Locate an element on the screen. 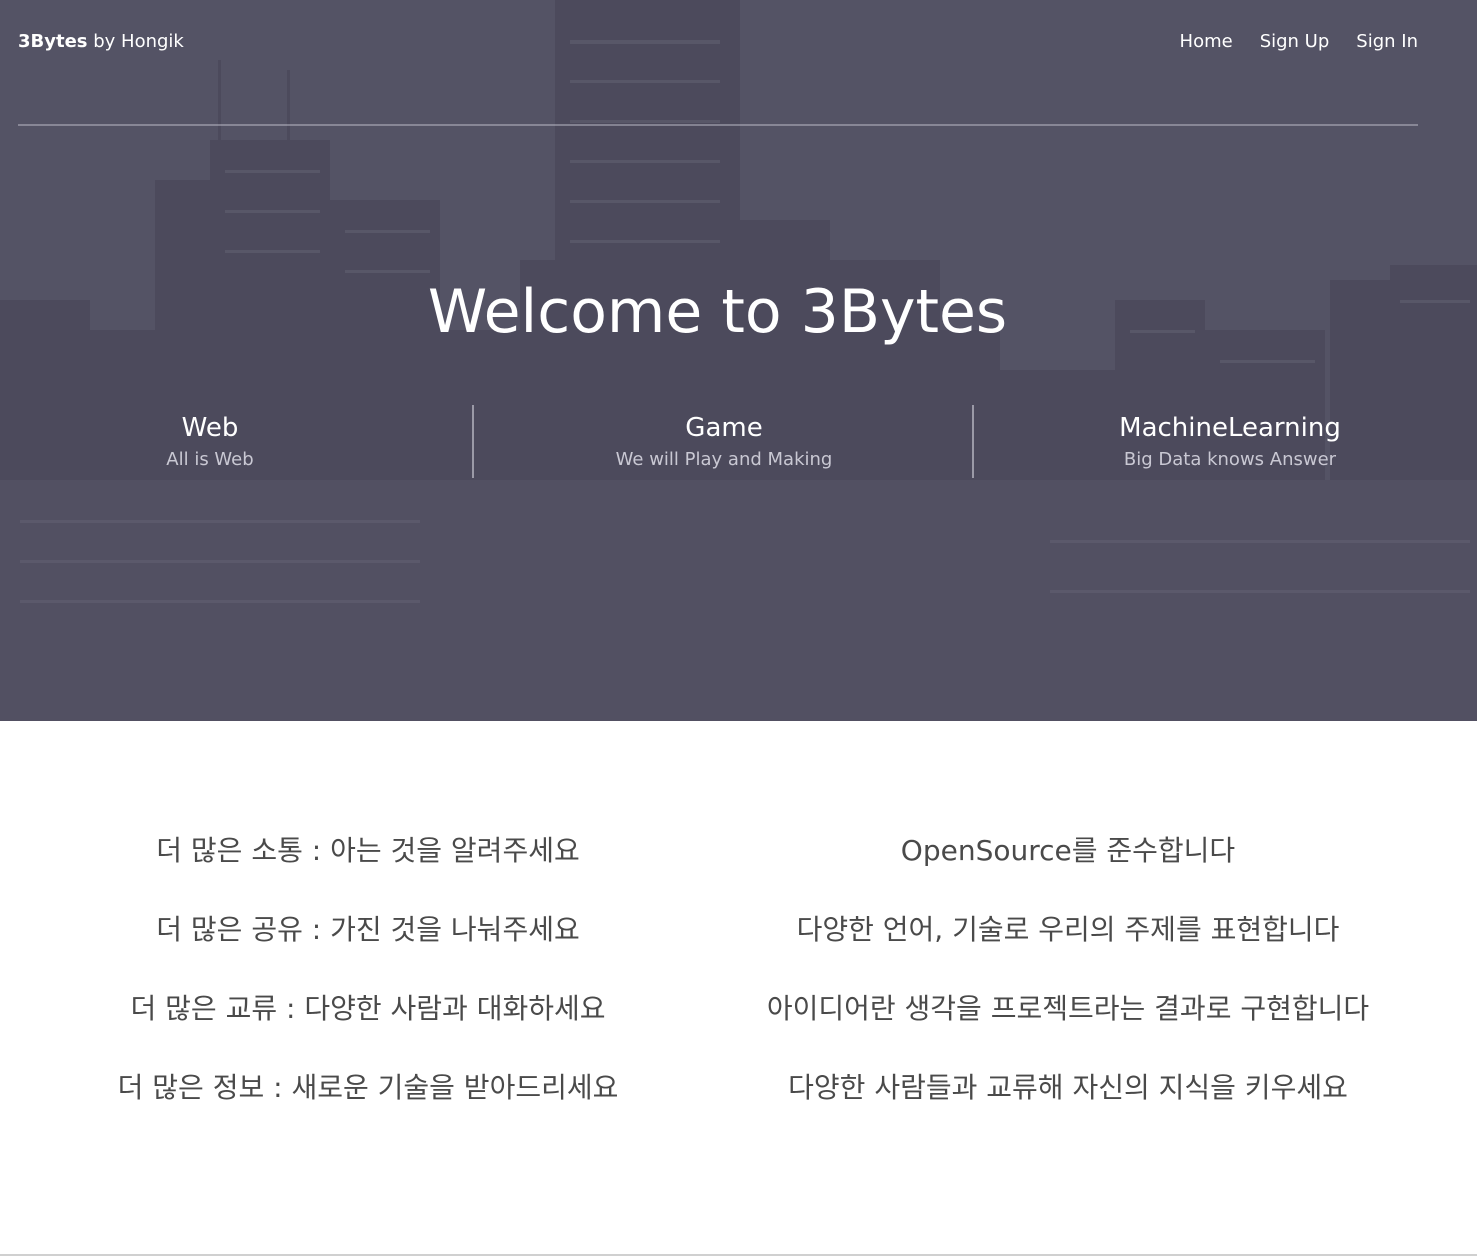 The width and height of the screenshot is (1477, 1260). feature-title: MachineLearning is located at coordinates (1230, 428).